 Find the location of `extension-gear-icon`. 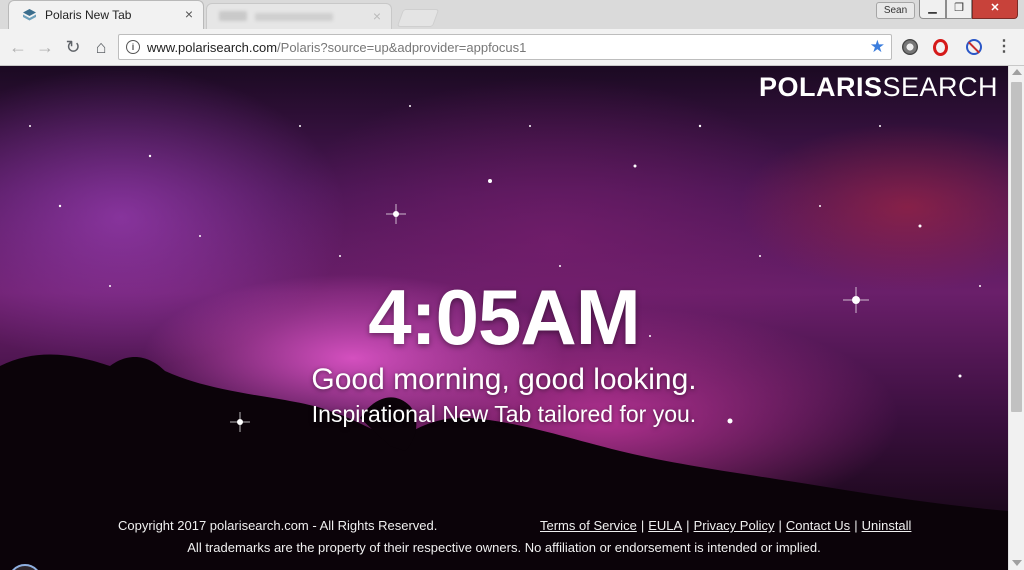

extension-gear-icon is located at coordinates (910, 47).